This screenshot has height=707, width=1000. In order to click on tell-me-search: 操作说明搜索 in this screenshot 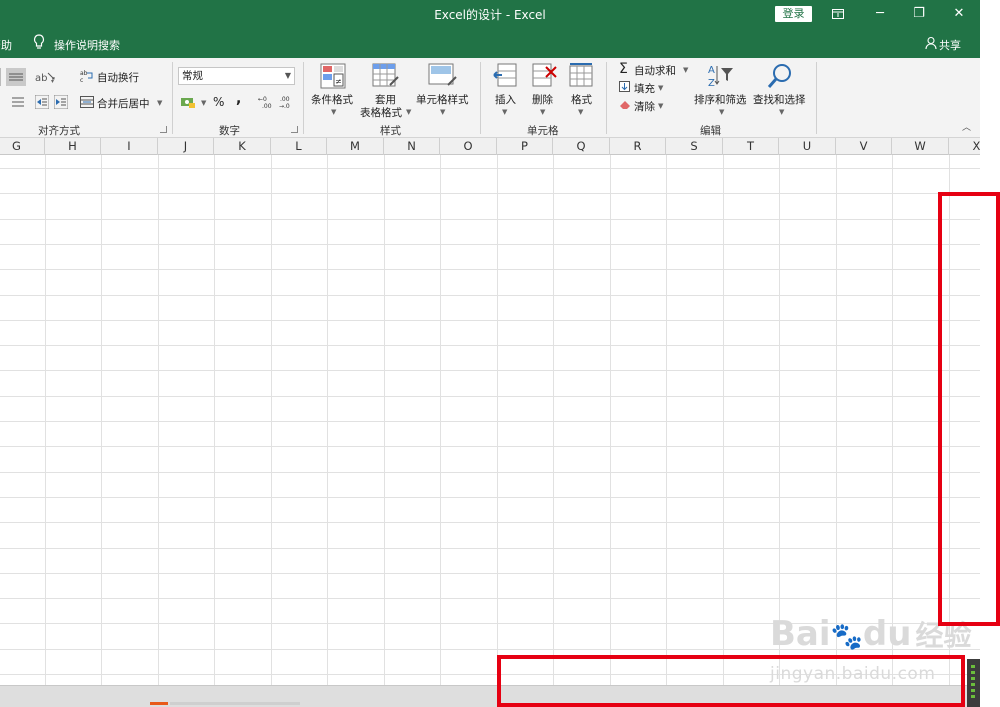, I will do `click(87, 45)`.